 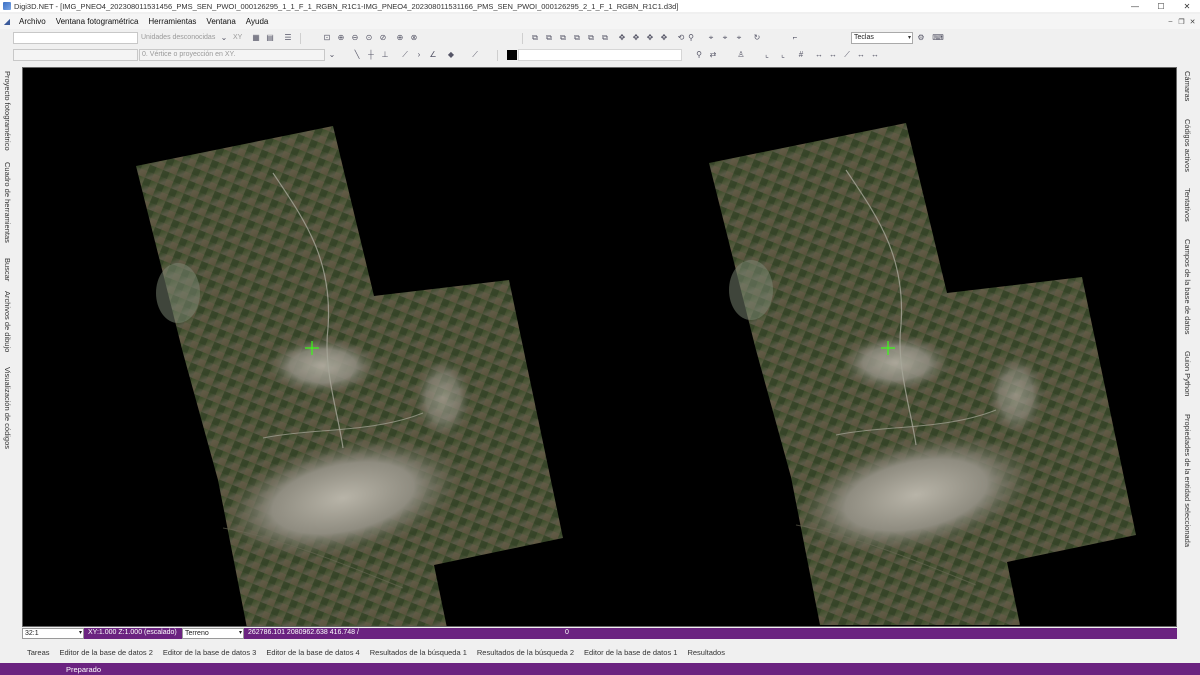 What do you see at coordinates (525, 652) in the screenshot?
I see `tab-resultados-busqueda-2: Resultados de la búsqueda 2` at bounding box center [525, 652].